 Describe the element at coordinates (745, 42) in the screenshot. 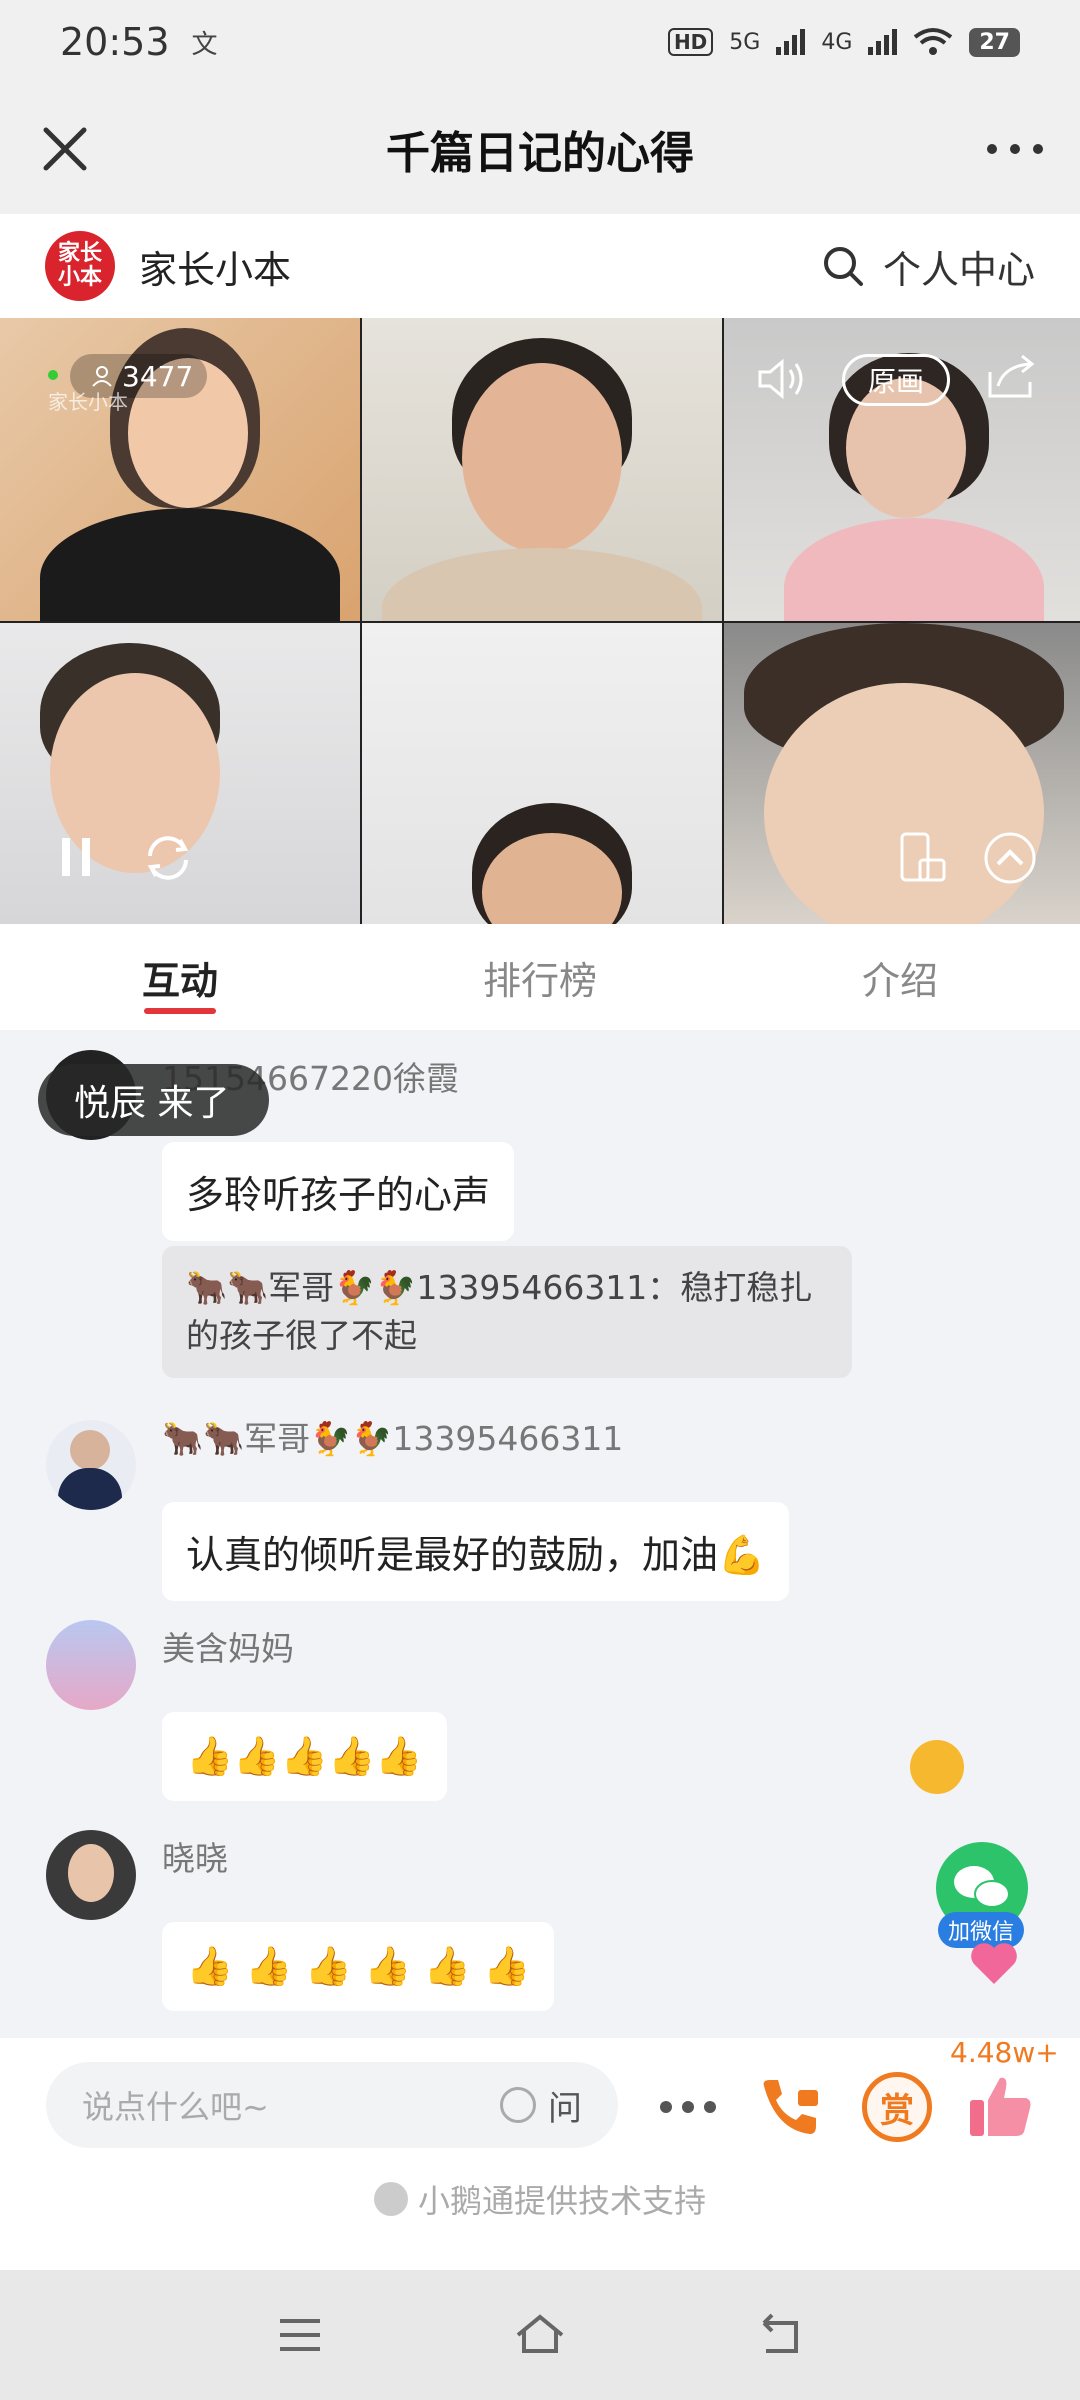

I see `net-5g-label: 5G` at that location.